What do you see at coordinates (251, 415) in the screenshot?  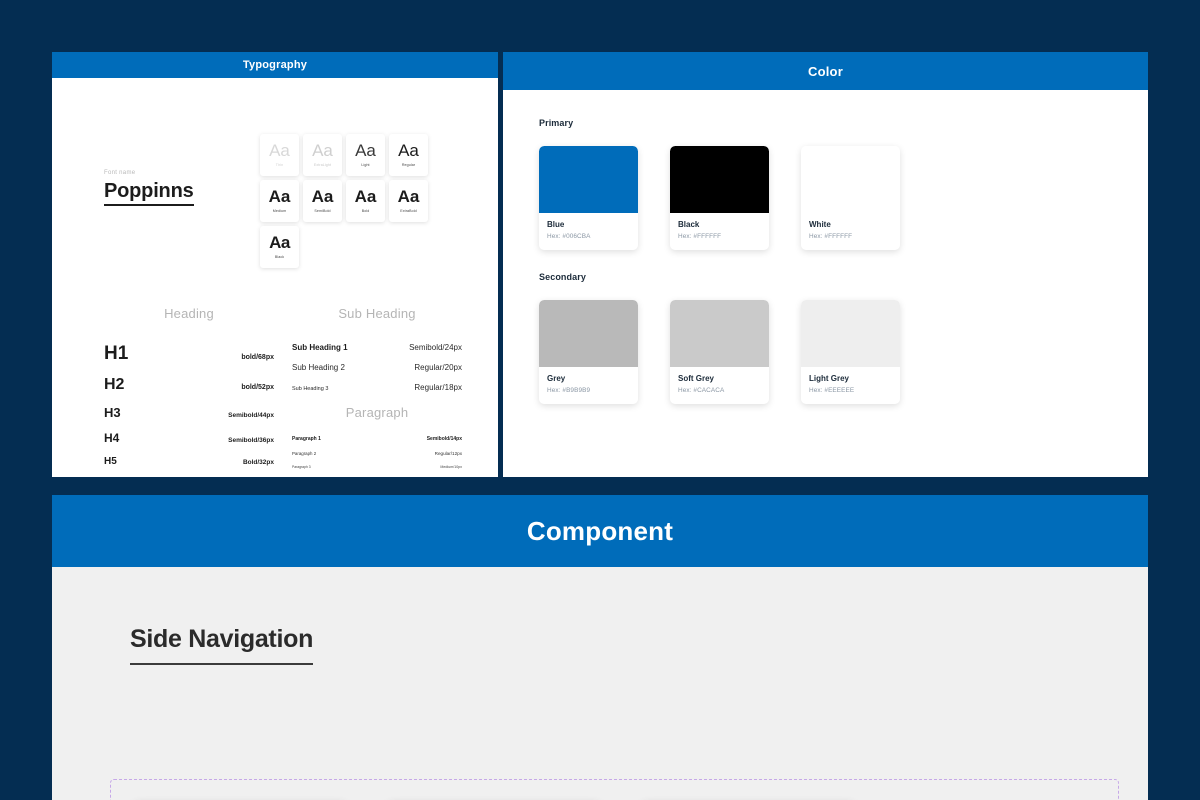 I see `heading-spec: Semibold/44px` at bounding box center [251, 415].